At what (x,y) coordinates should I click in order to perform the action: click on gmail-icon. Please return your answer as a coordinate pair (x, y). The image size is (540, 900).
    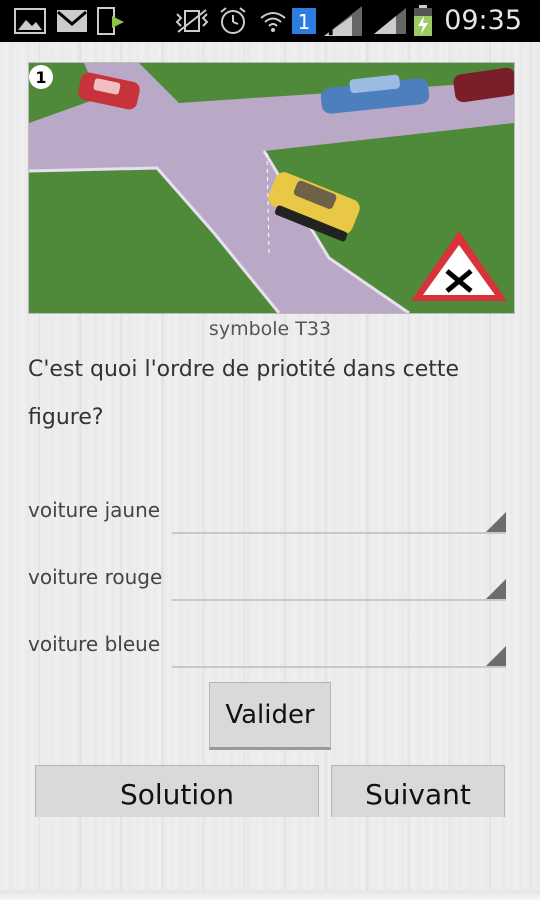
    Looking at the image, I should click on (72, 21).